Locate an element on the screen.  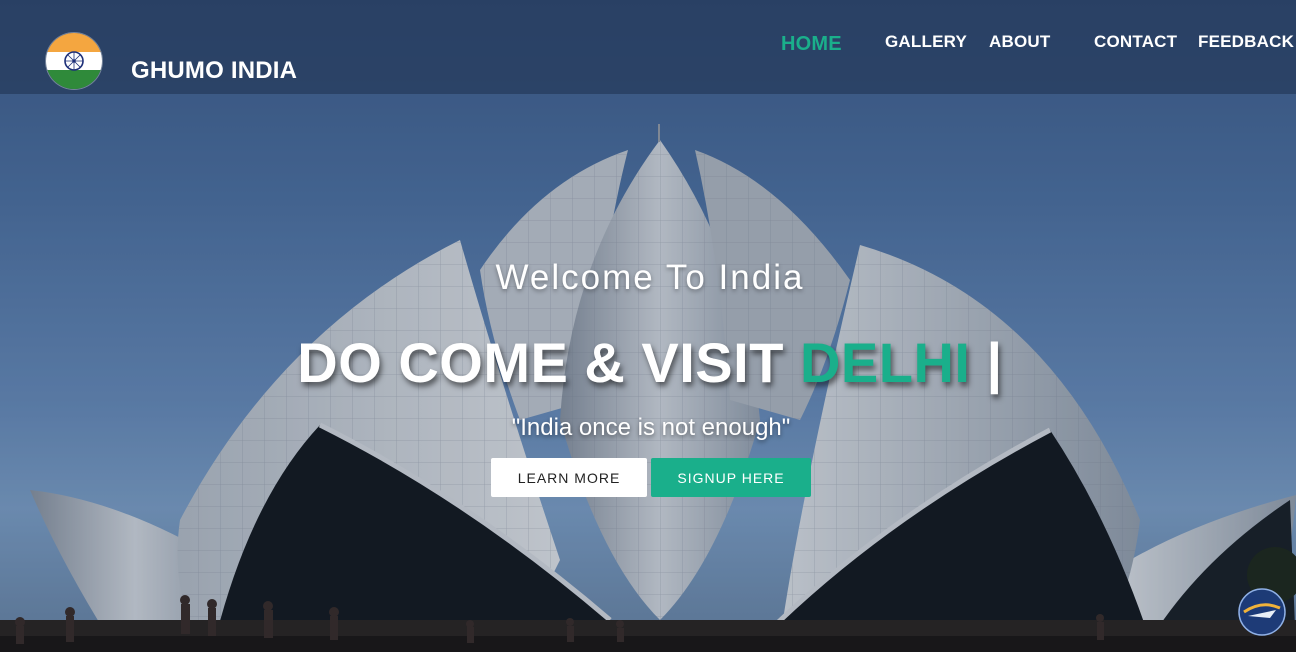
nav-feedback-link: FEEDBACK is located at coordinates (1246, 42).